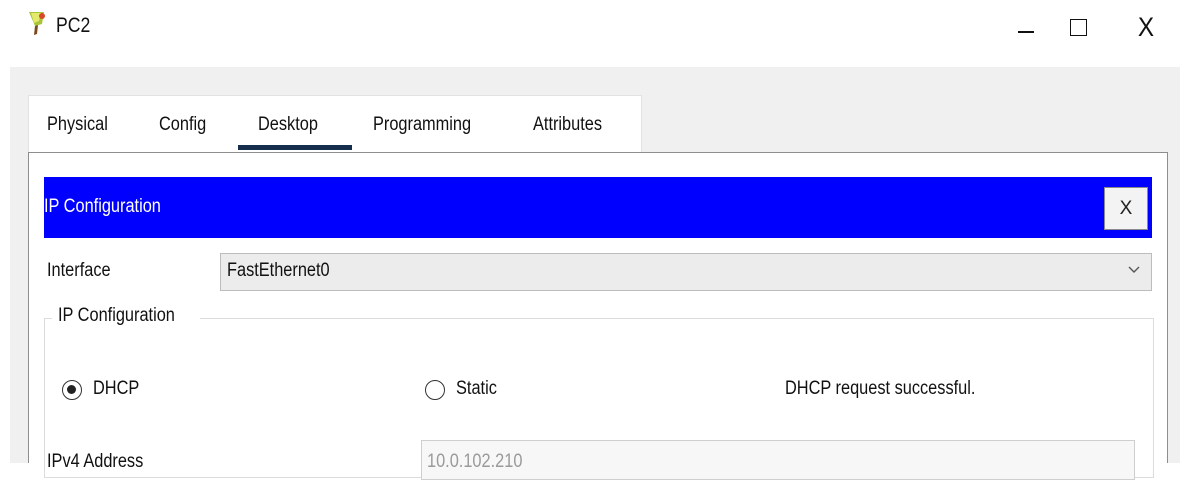 This screenshot has height=480, width=1187. Describe the element at coordinates (278, 270) in the screenshot. I see `interface-value: FastEthernet0` at that location.